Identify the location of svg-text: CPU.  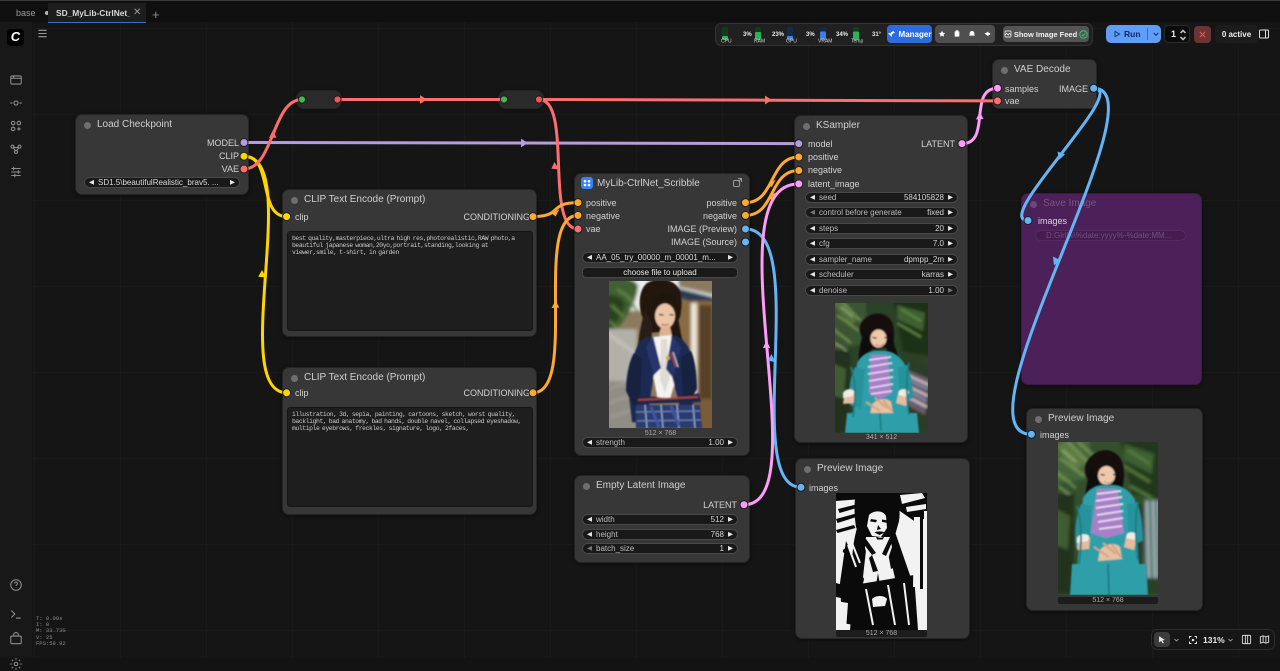
(726, 42).